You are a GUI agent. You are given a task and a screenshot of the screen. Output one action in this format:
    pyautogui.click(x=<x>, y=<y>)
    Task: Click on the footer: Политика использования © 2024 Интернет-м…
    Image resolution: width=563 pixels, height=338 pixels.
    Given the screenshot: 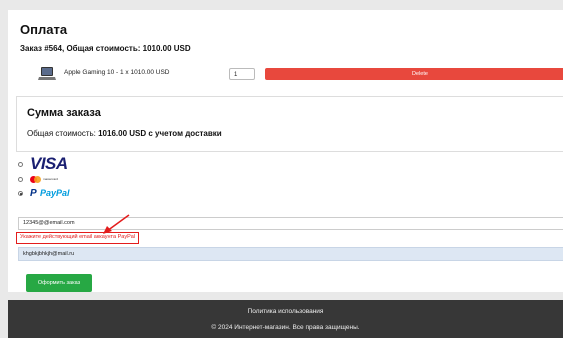 What is the action you would take?
    pyautogui.click(x=285, y=319)
    